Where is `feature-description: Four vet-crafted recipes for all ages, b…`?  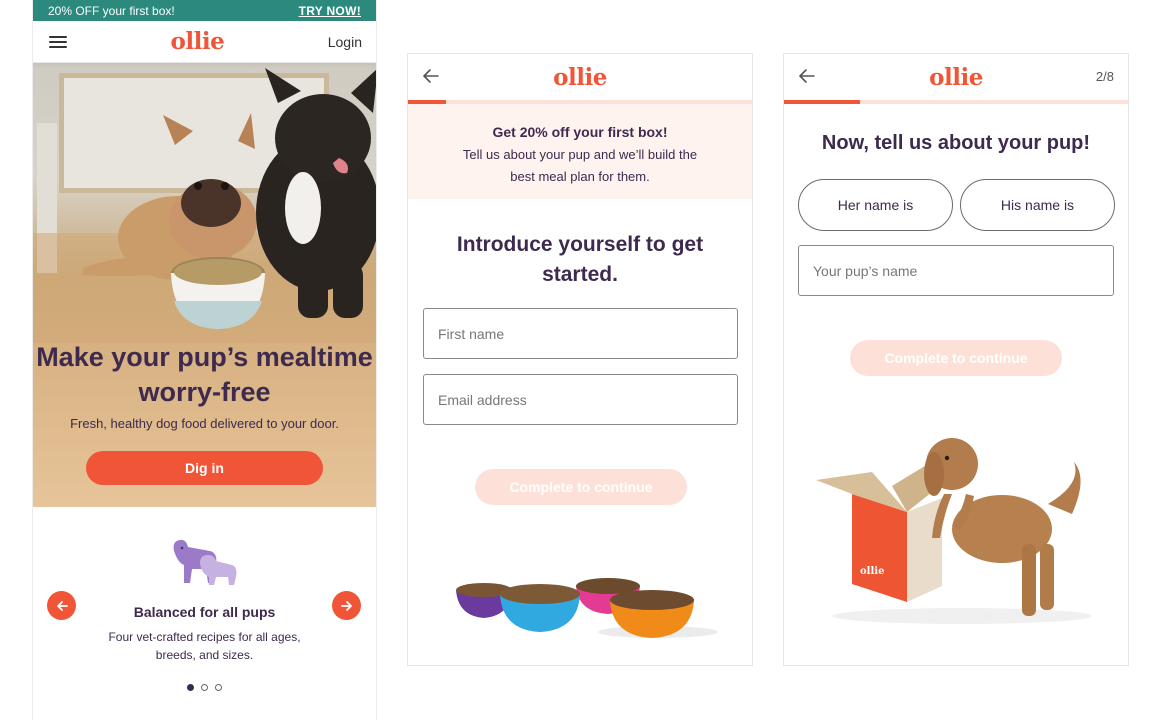 feature-description: Four vet-crafted recipes for all ages, b… is located at coordinates (204, 646).